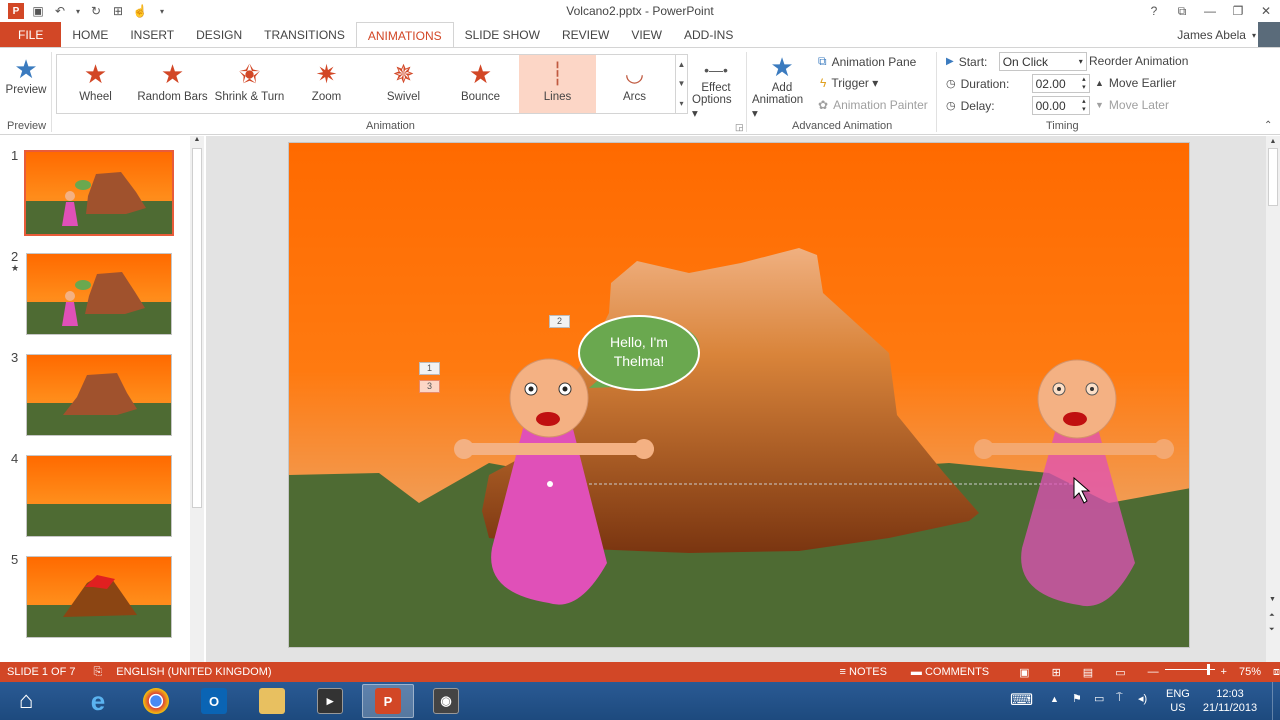 Image resolution: width=1280 pixels, height=720 pixels. What do you see at coordinates (96, 11) in the screenshot?
I see `redo-icon: ↻` at bounding box center [96, 11].